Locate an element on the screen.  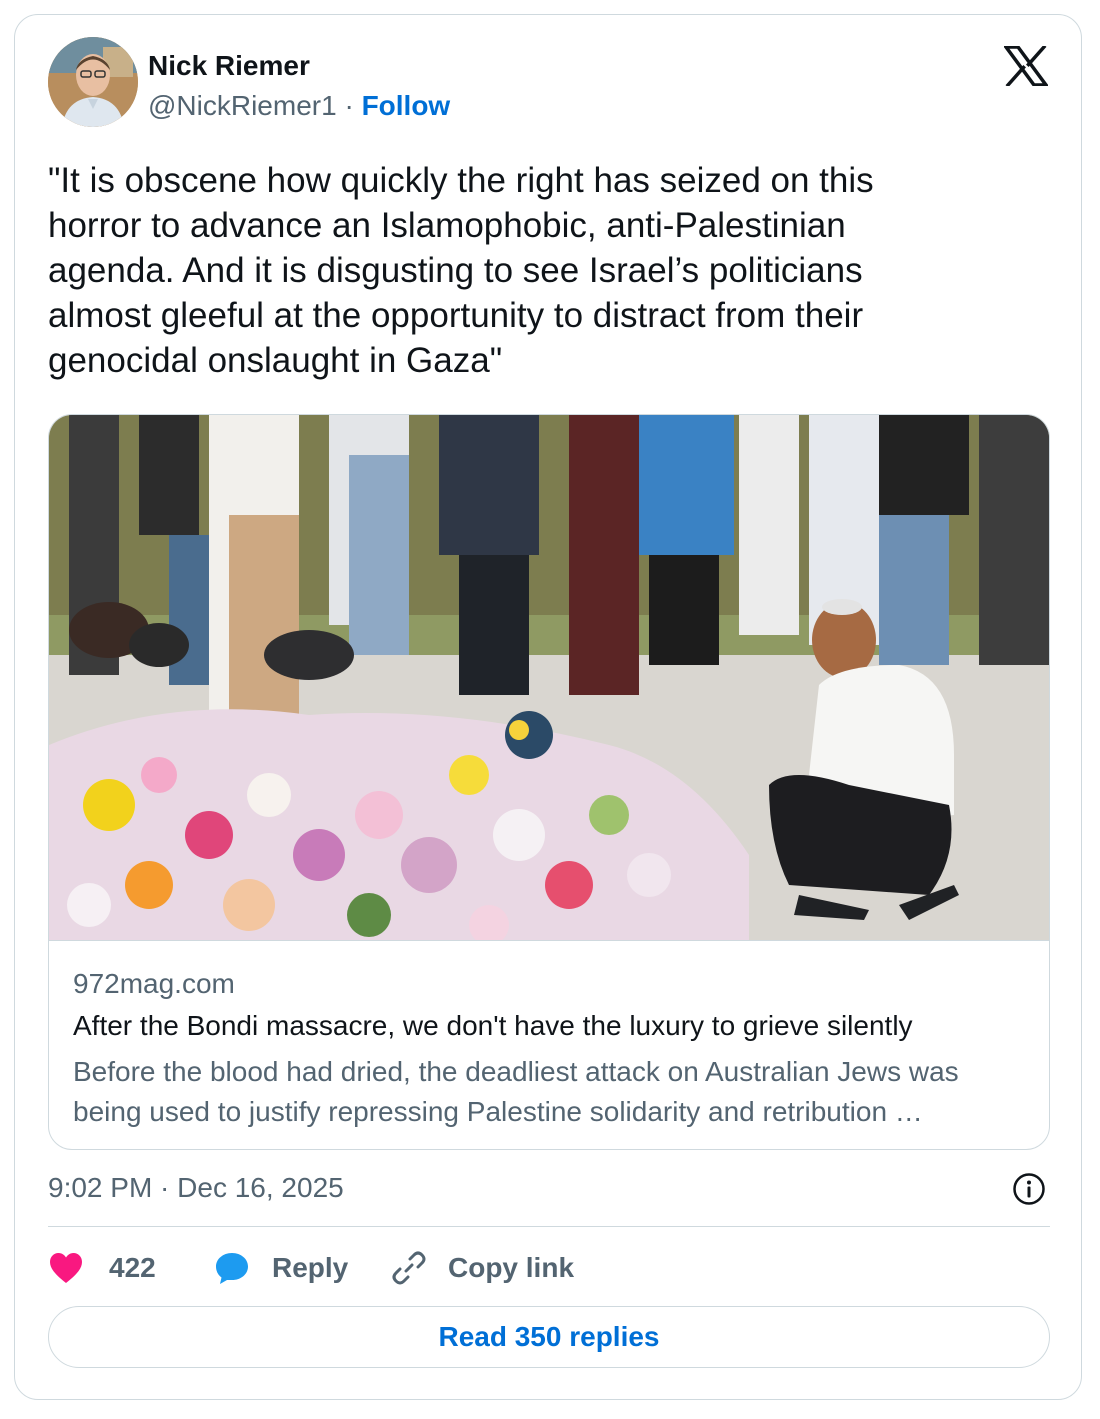
author-handle: @NickRiemer1 is located at coordinates (242, 105).